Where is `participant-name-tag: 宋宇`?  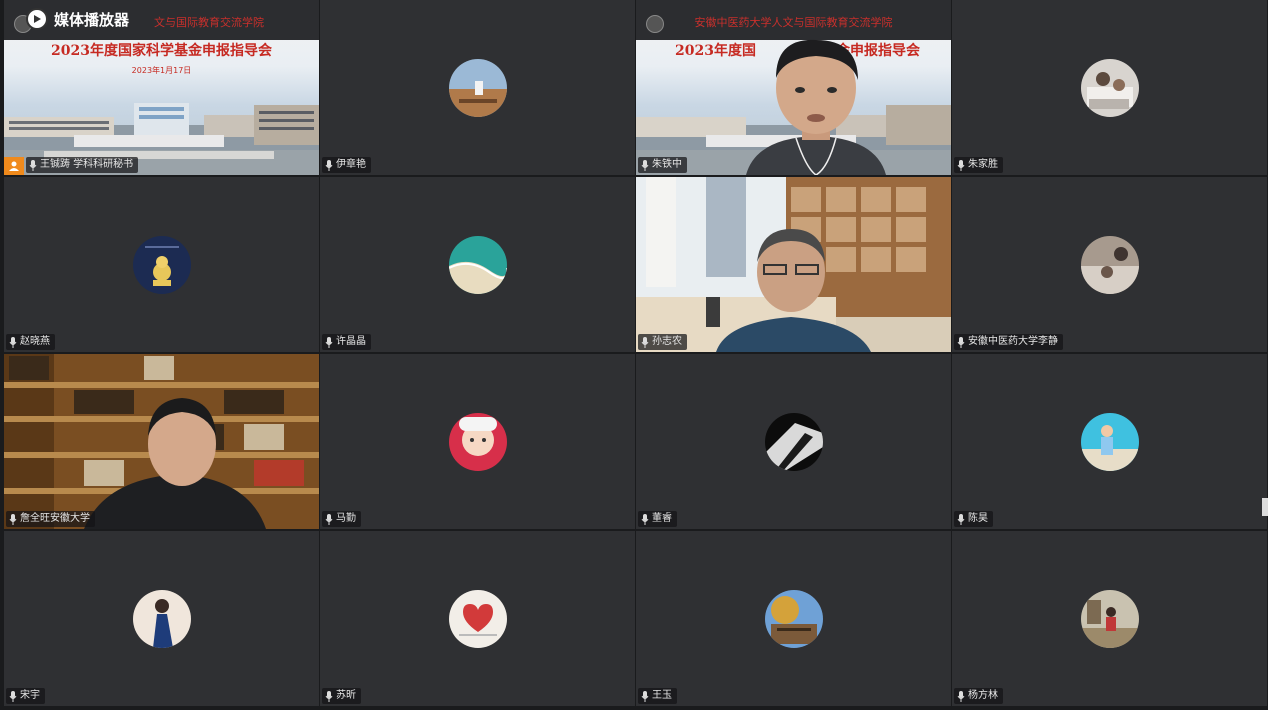 participant-name-tag: 宋宇 is located at coordinates (25, 696).